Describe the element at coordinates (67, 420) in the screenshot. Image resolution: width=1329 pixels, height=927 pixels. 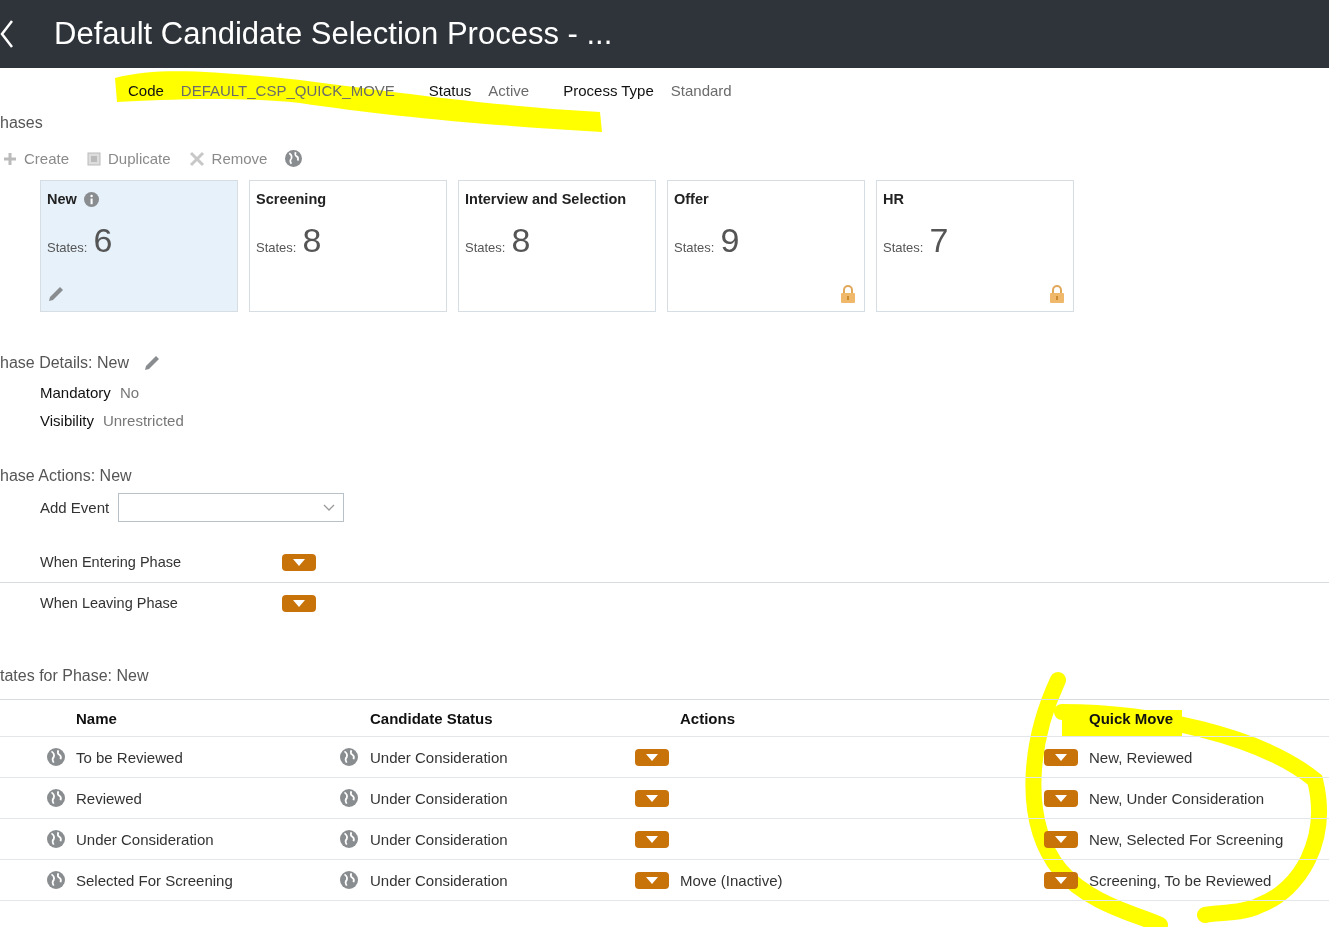
I see `field-label: Visibility` at that location.